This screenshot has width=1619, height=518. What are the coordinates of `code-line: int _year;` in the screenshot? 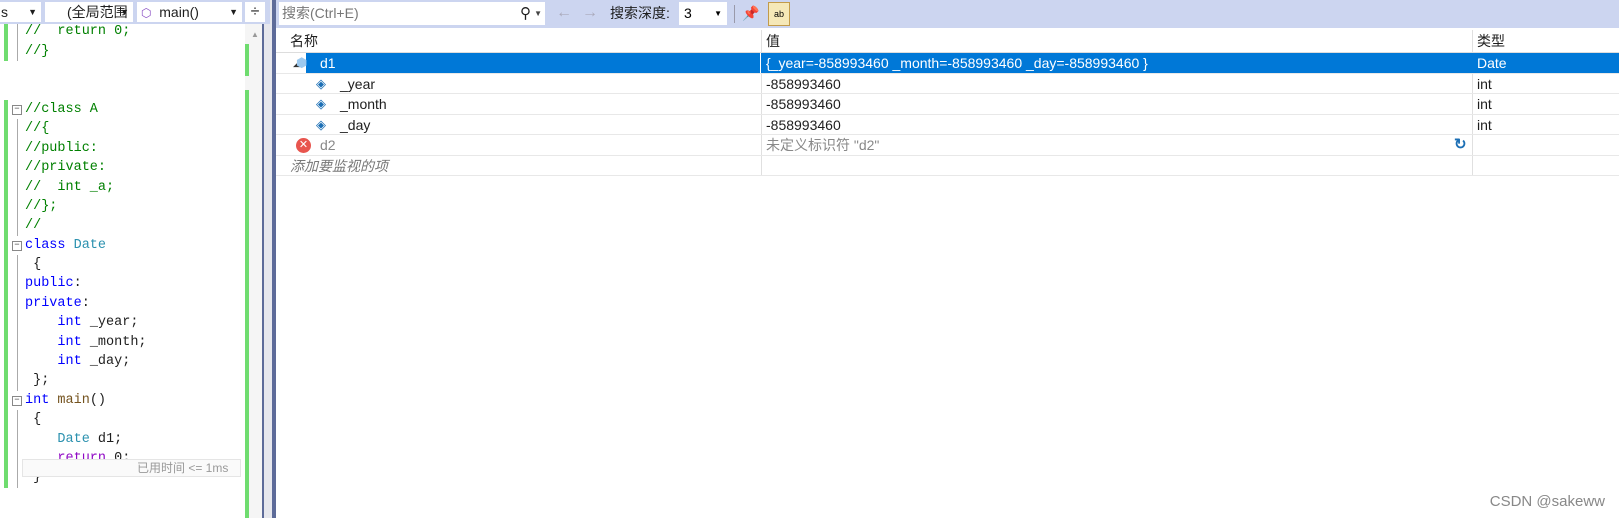 It's located at (122, 323).